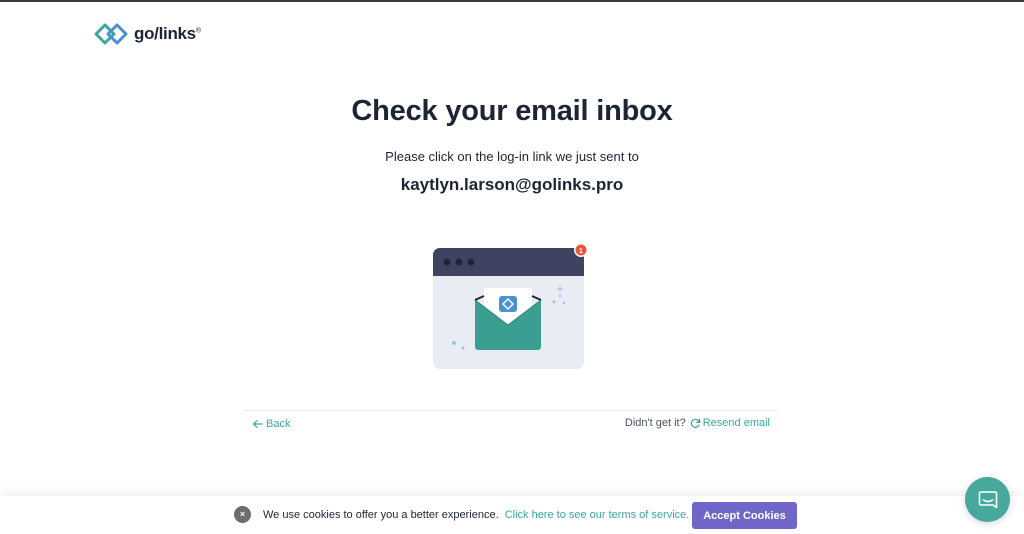 The width and height of the screenshot is (1024, 534). What do you see at coordinates (597, 515) in the screenshot?
I see `terms-of-service-link: Click here to see our terms of service.` at bounding box center [597, 515].